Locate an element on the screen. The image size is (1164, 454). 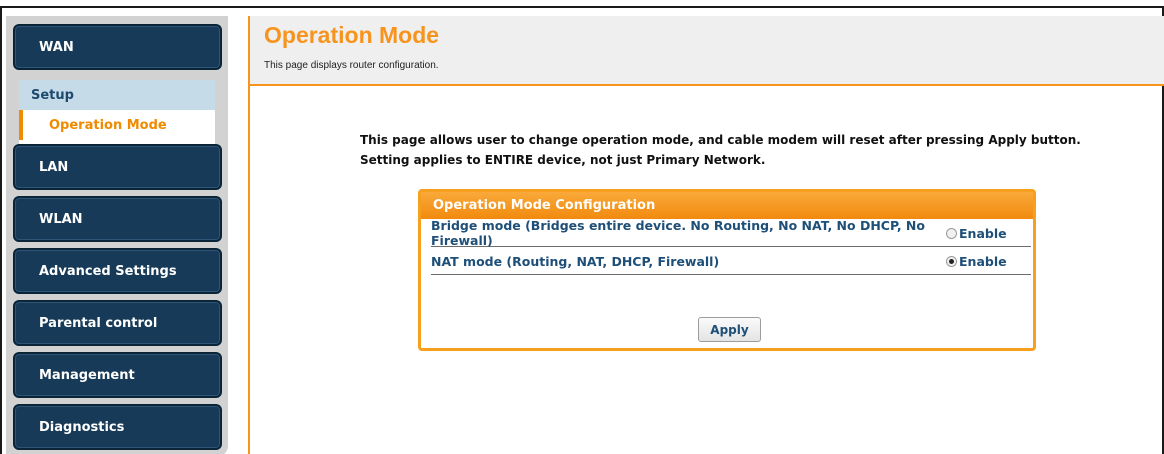
submenu-item-label: Operation Mode is located at coordinates (108, 125).